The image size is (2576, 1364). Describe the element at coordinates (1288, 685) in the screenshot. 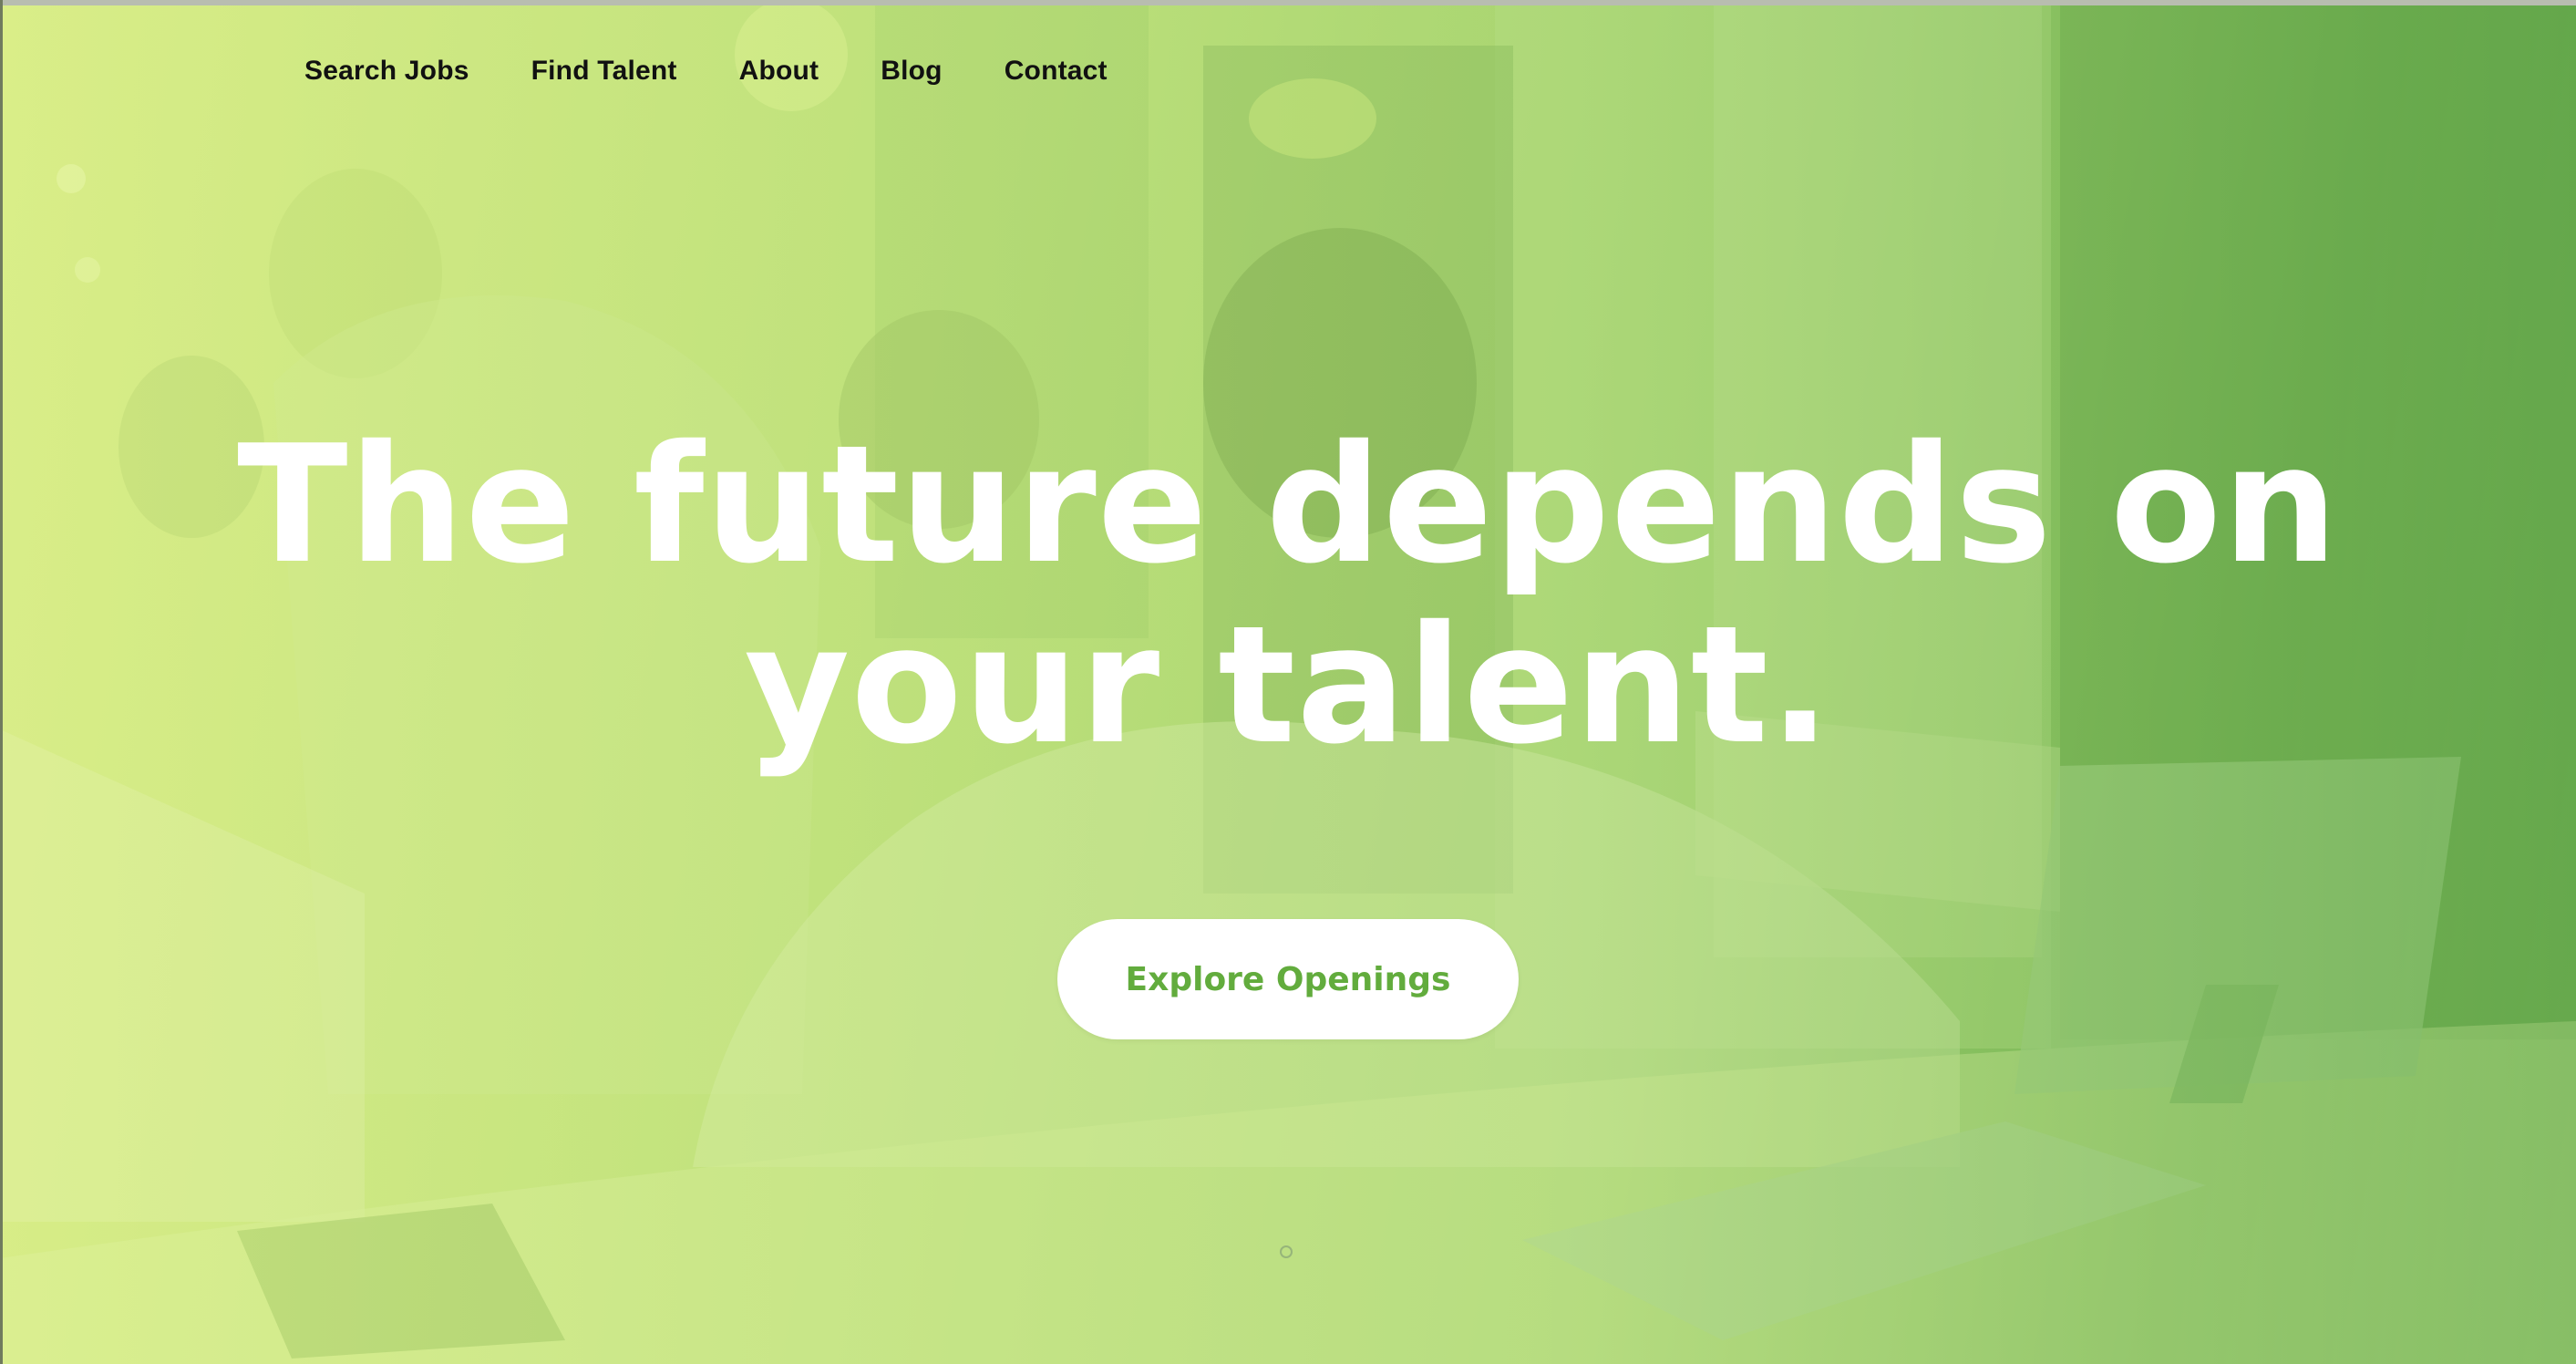

I see `hero-headline-line-2: your talent.` at that location.